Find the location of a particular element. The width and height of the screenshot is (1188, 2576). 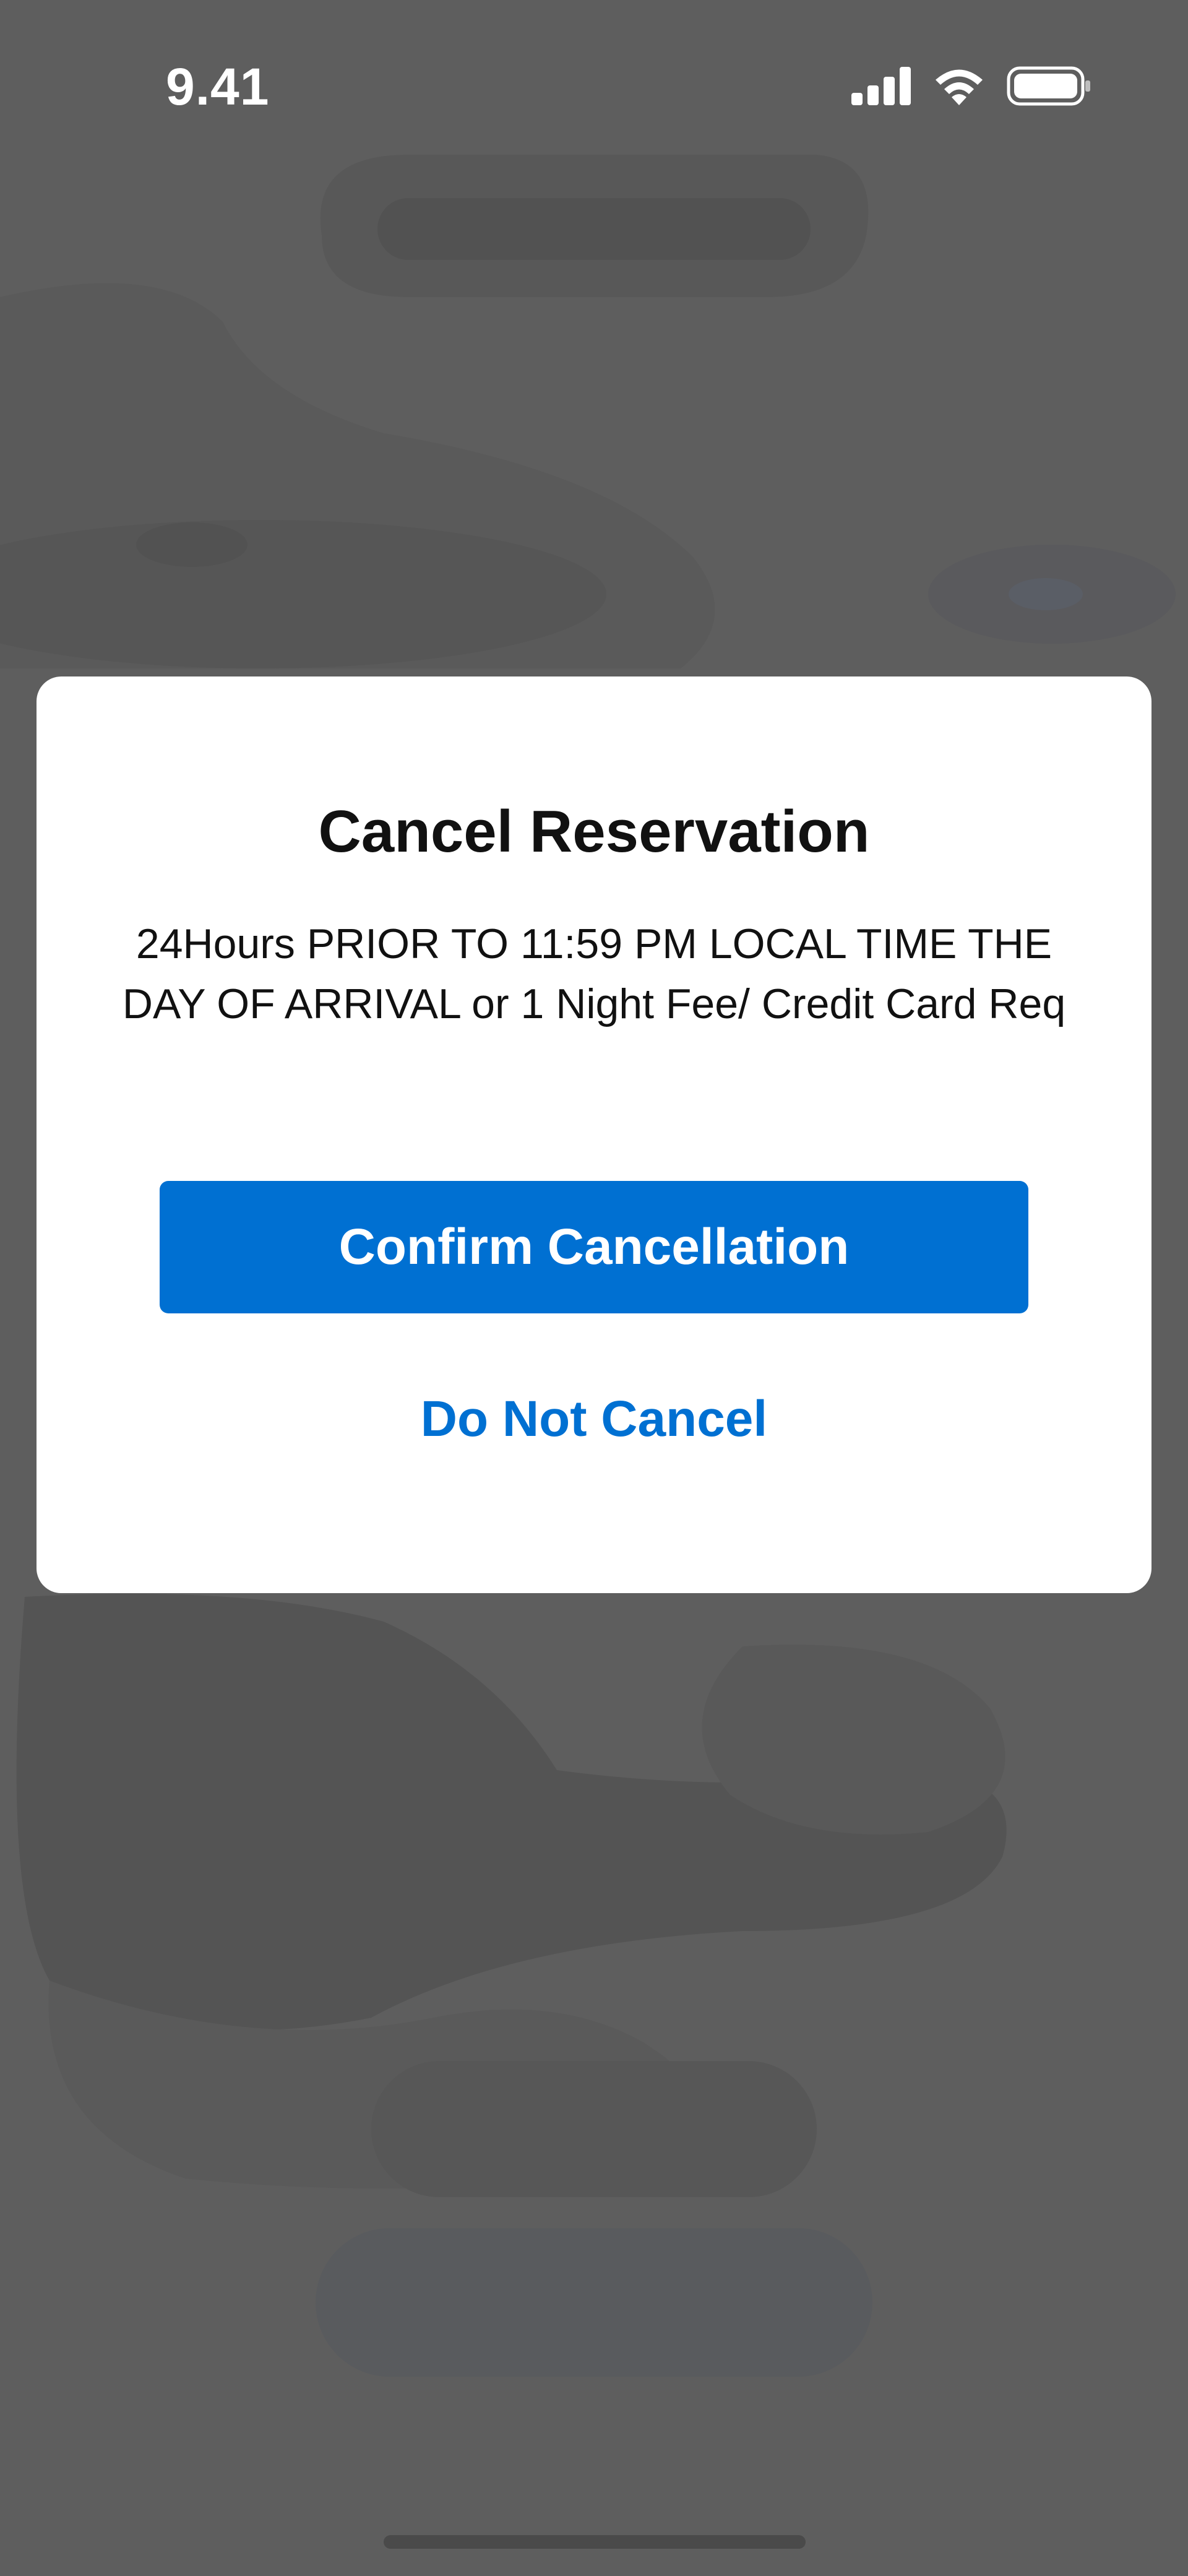

home-indicator is located at coordinates (595, 2542).